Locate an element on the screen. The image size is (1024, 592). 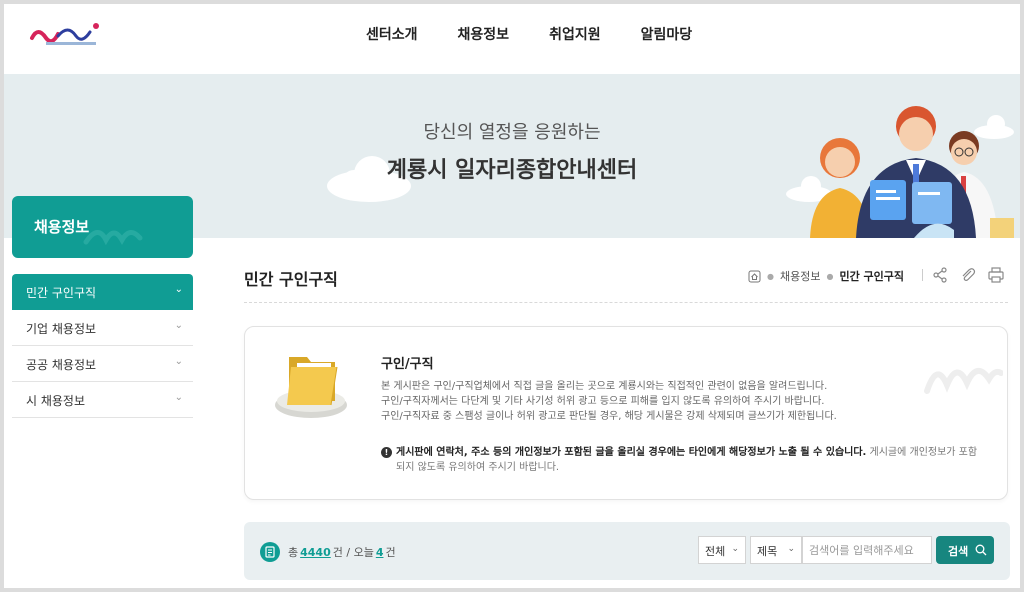
share-icon is located at coordinates (940, 275).